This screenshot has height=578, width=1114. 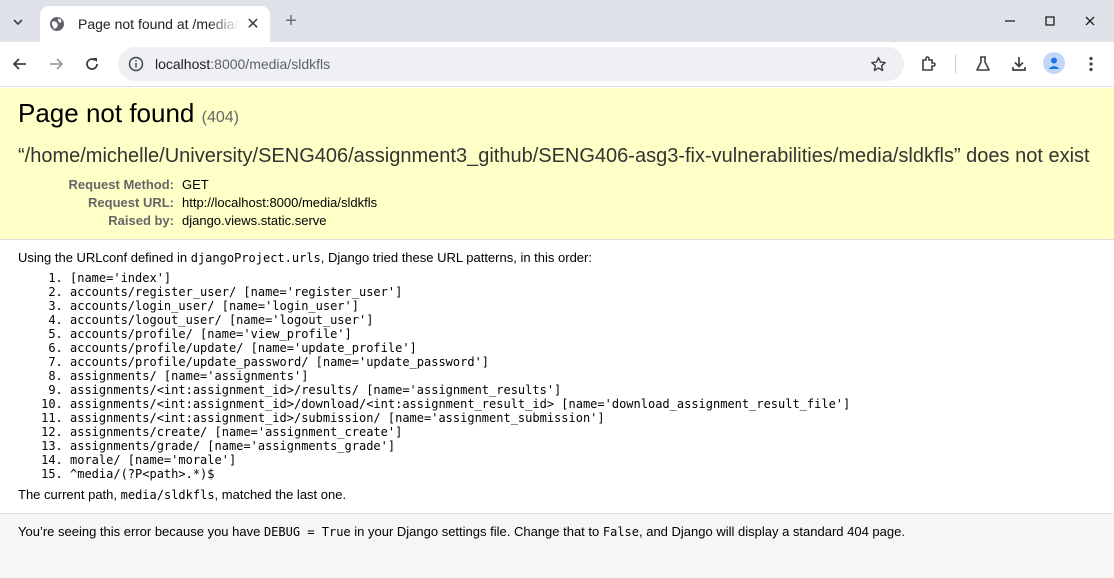 I want to click on list-item: accounts/profile/ [name='view_profile'], so click(x=583, y=334).